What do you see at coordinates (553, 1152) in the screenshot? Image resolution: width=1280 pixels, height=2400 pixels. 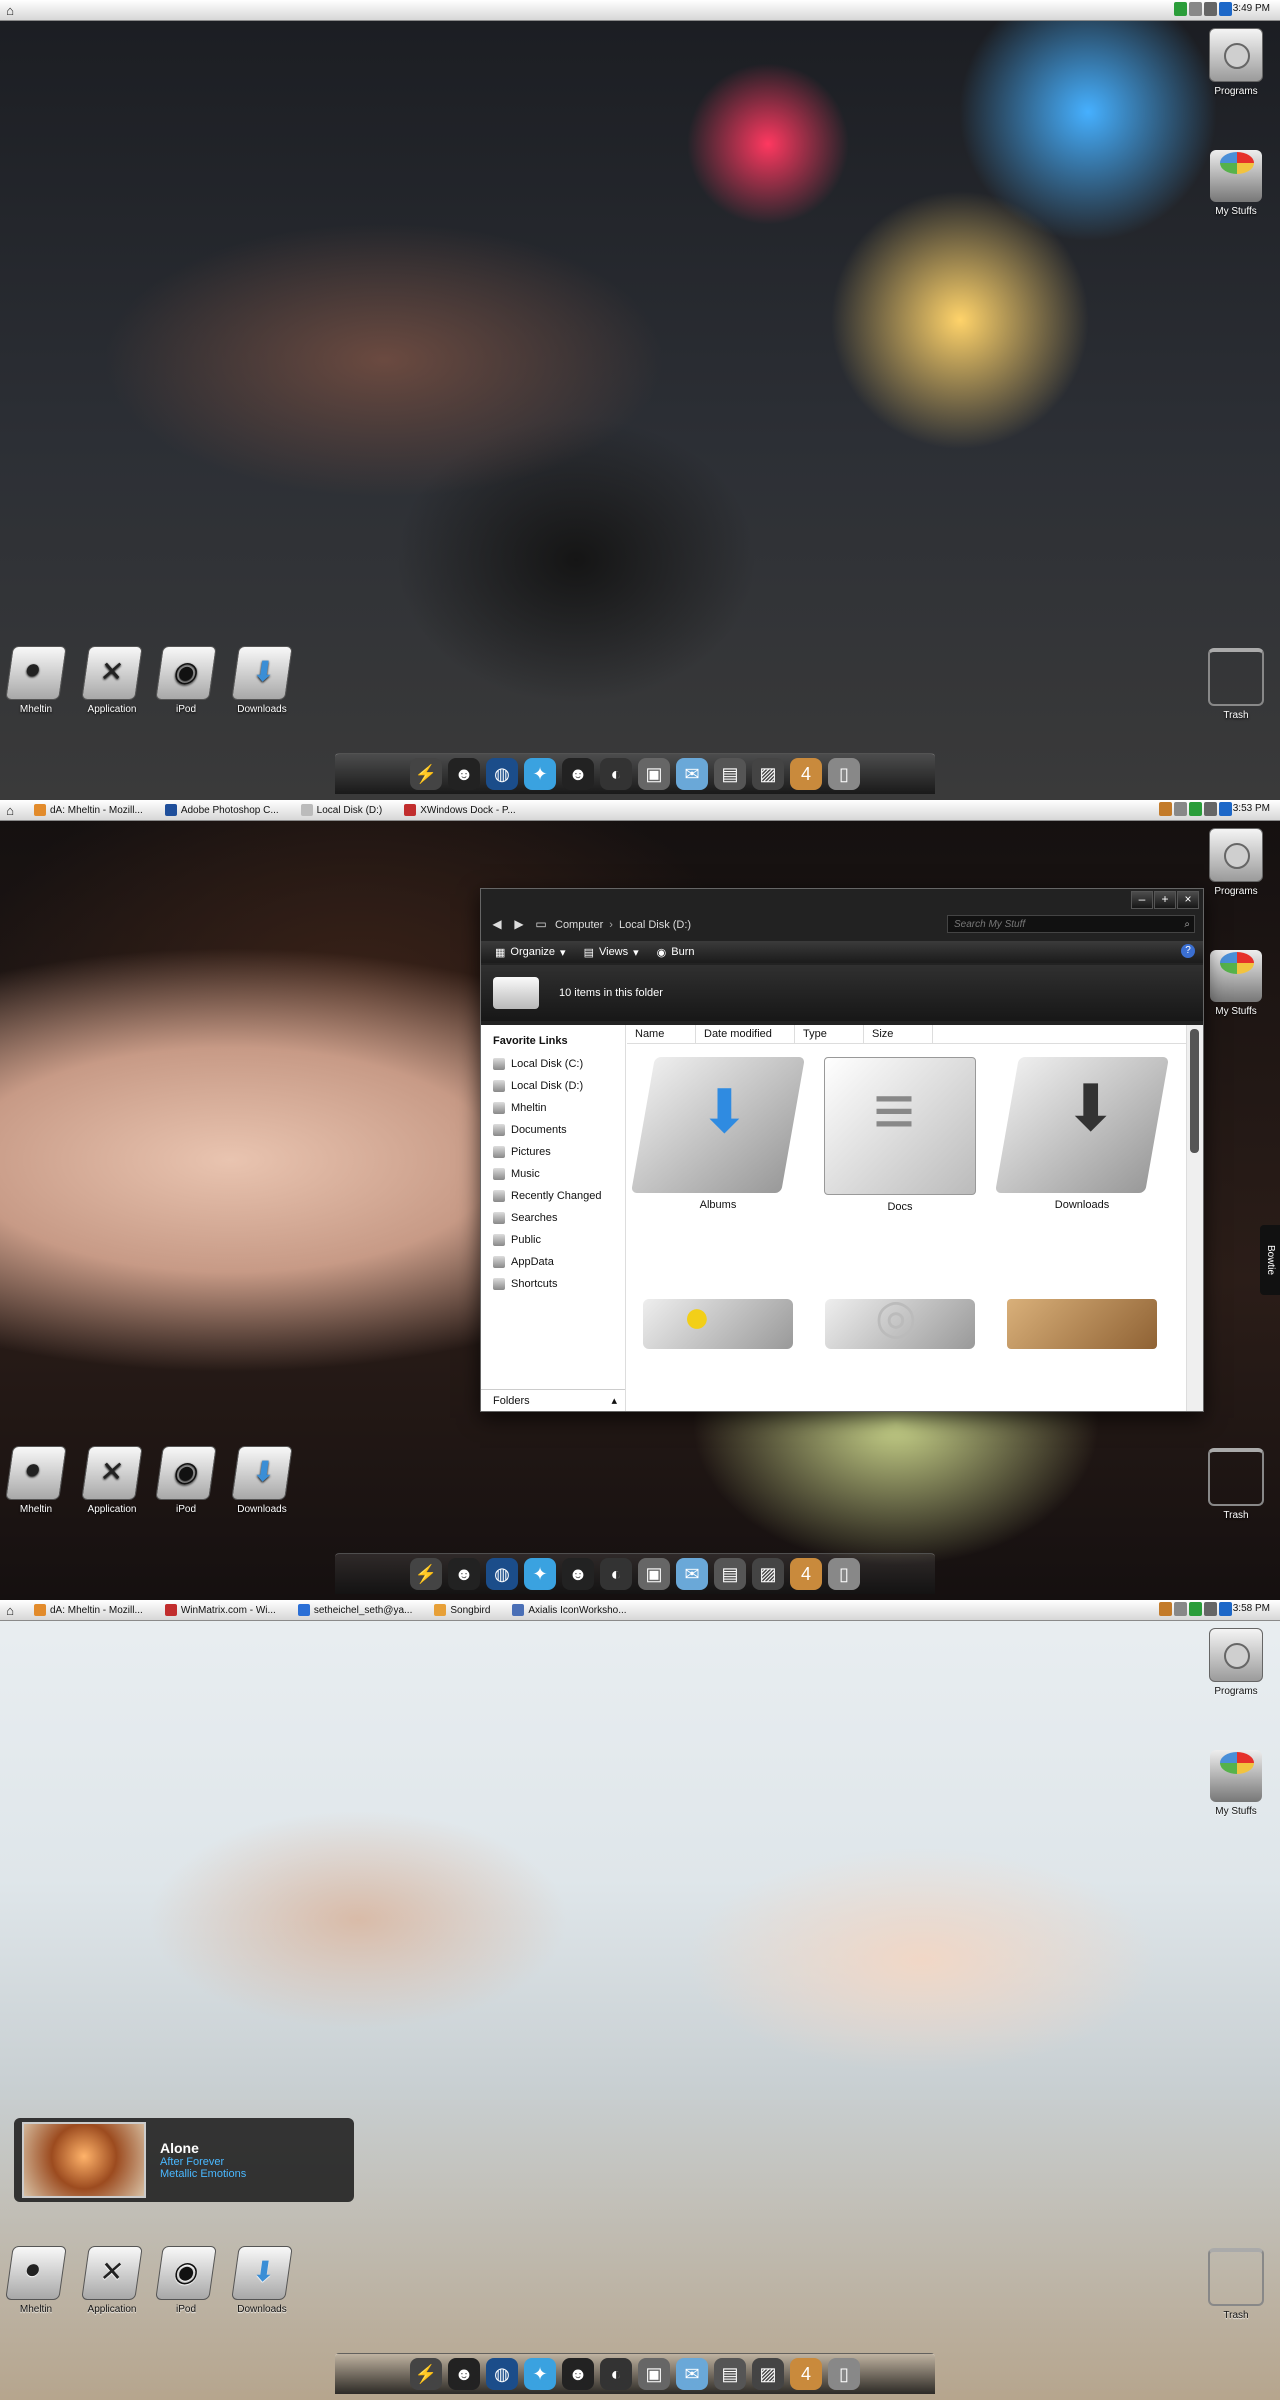 I see `favorite-link: Pictures` at bounding box center [553, 1152].